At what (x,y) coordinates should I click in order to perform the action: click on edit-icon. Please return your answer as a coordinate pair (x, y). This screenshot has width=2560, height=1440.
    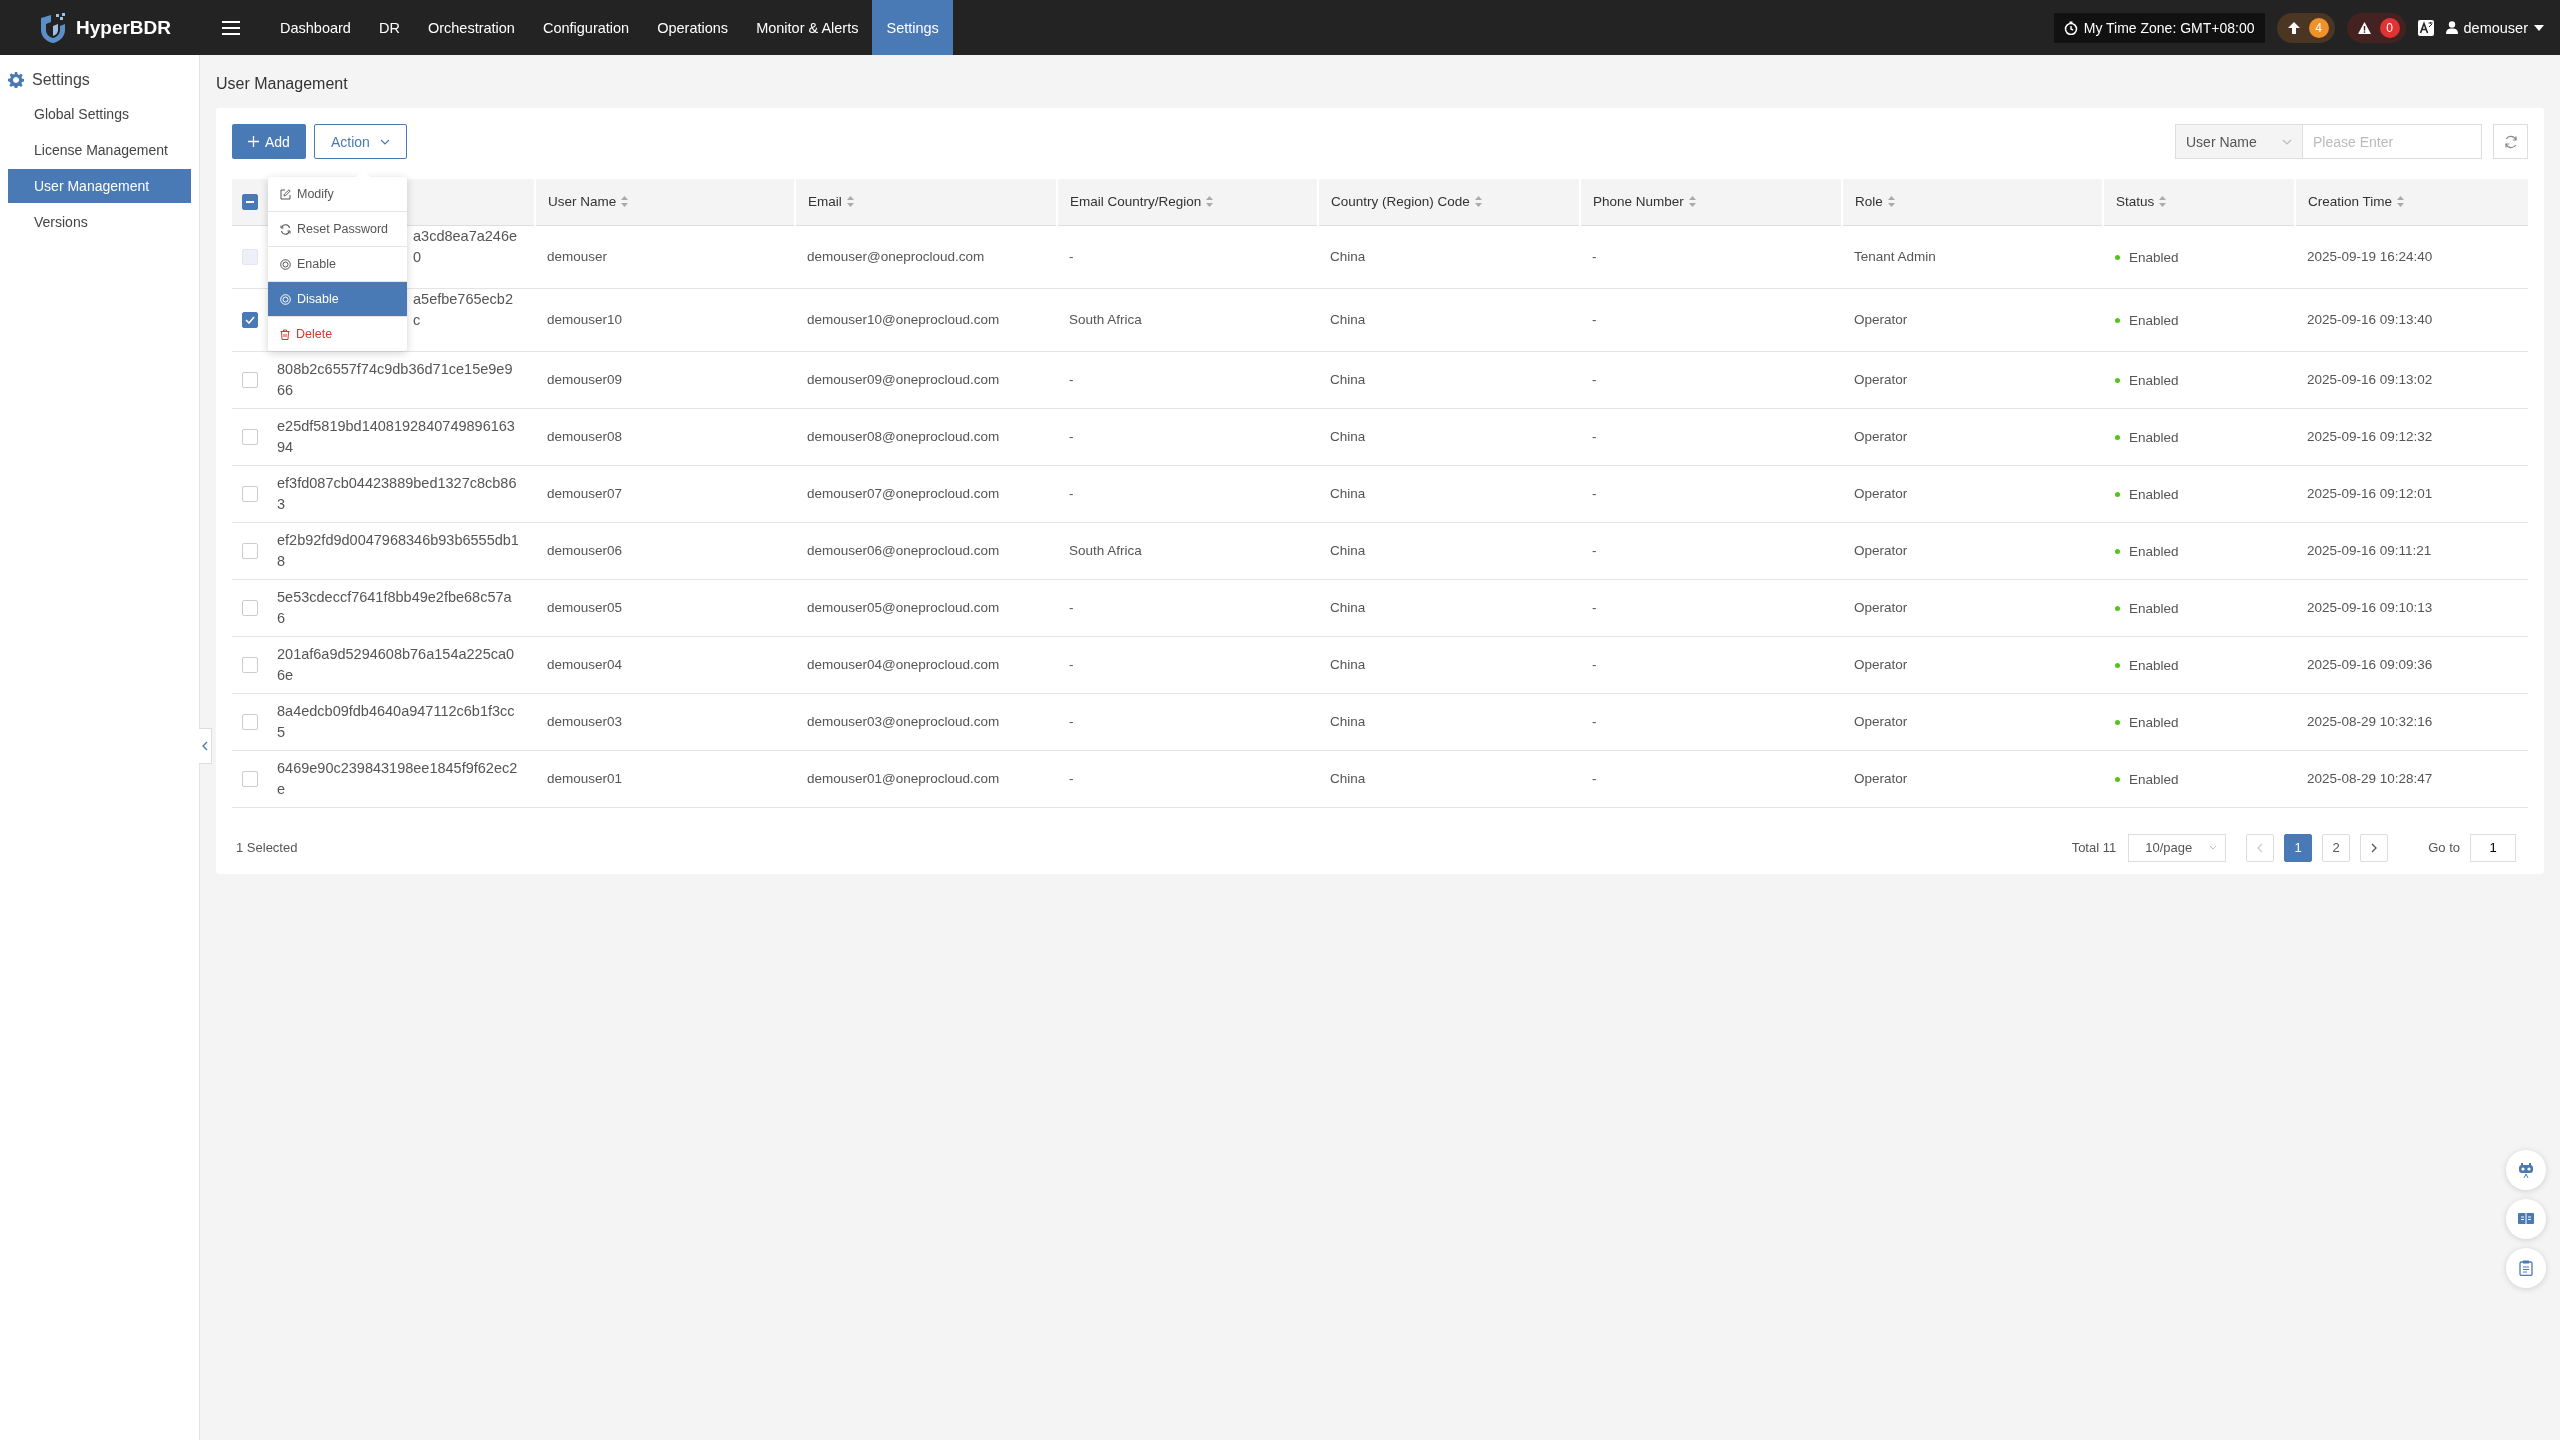
    Looking at the image, I should click on (285, 194).